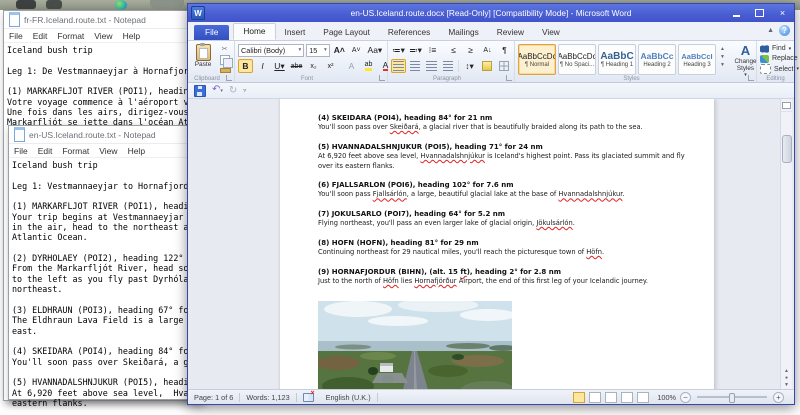  I want to click on align-left-button, so click(398, 66).